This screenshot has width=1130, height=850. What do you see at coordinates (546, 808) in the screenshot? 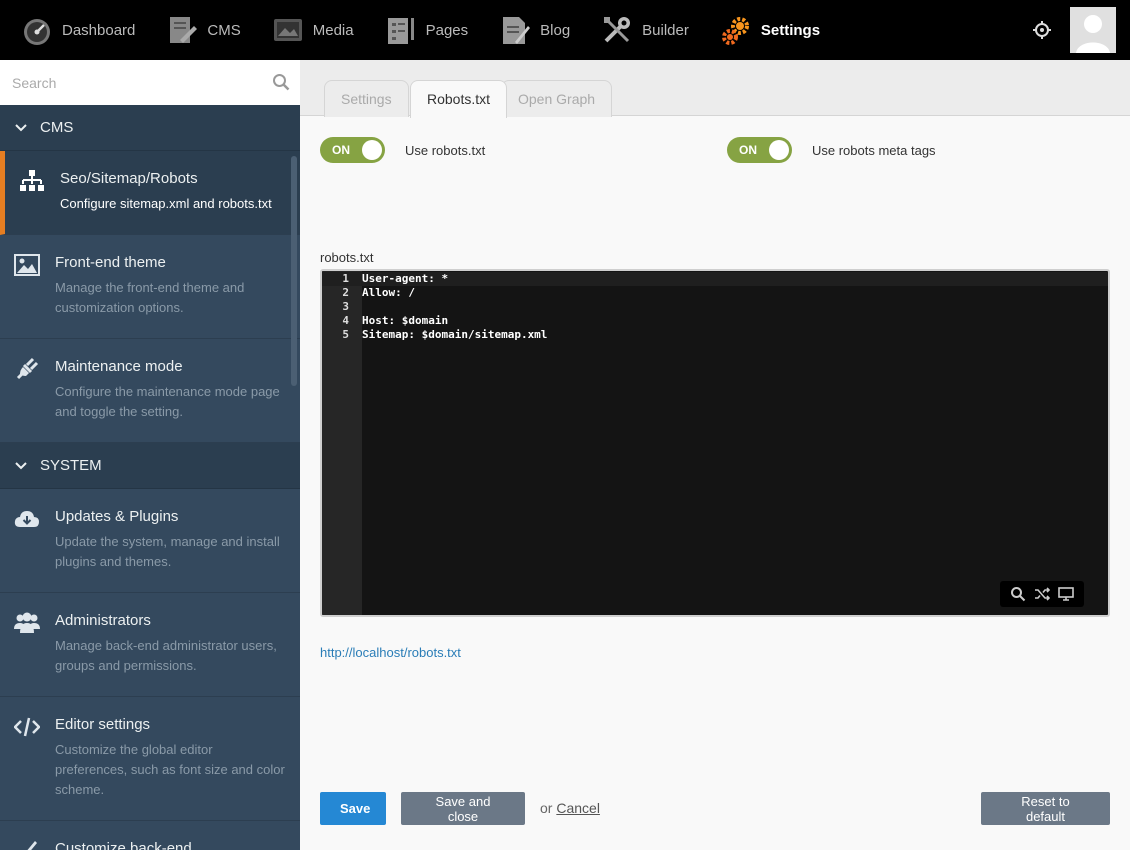
I see `or-text: or` at bounding box center [546, 808].